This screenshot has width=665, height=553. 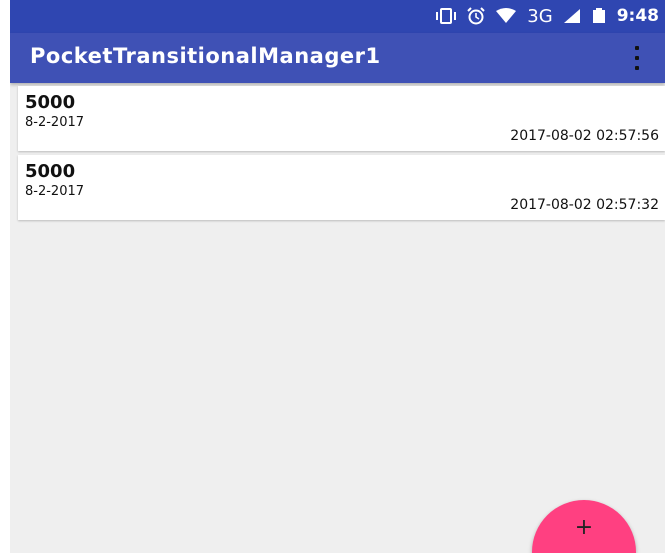 I want to click on status-time: 9:48, so click(x=637, y=16).